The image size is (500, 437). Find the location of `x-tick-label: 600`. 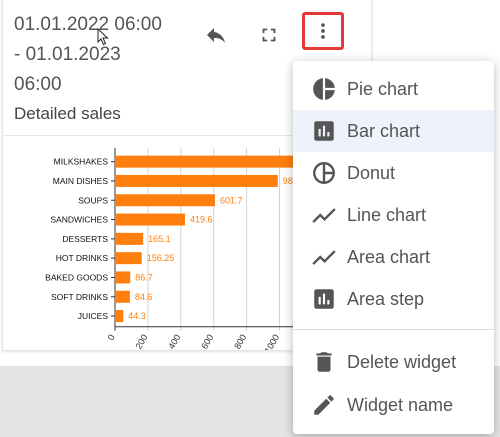

x-tick-label: 600 is located at coordinates (207, 341).